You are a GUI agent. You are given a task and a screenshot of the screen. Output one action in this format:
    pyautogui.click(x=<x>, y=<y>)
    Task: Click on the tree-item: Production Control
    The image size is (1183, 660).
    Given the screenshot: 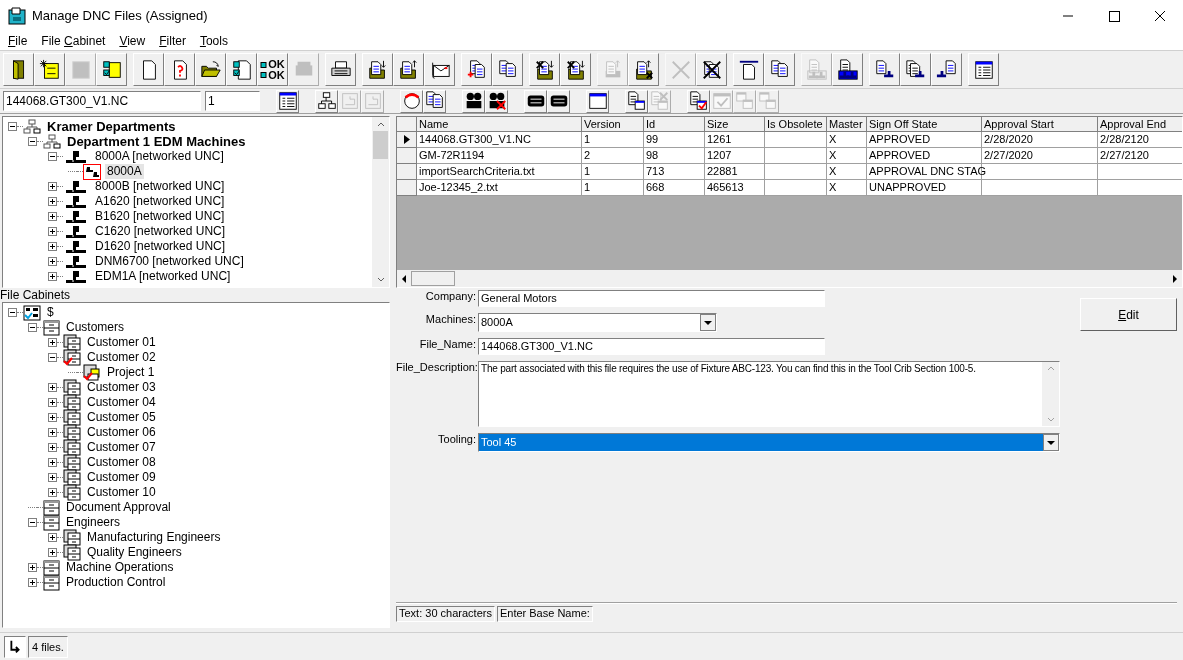 What is the action you would take?
    pyautogui.click(x=116, y=582)
    